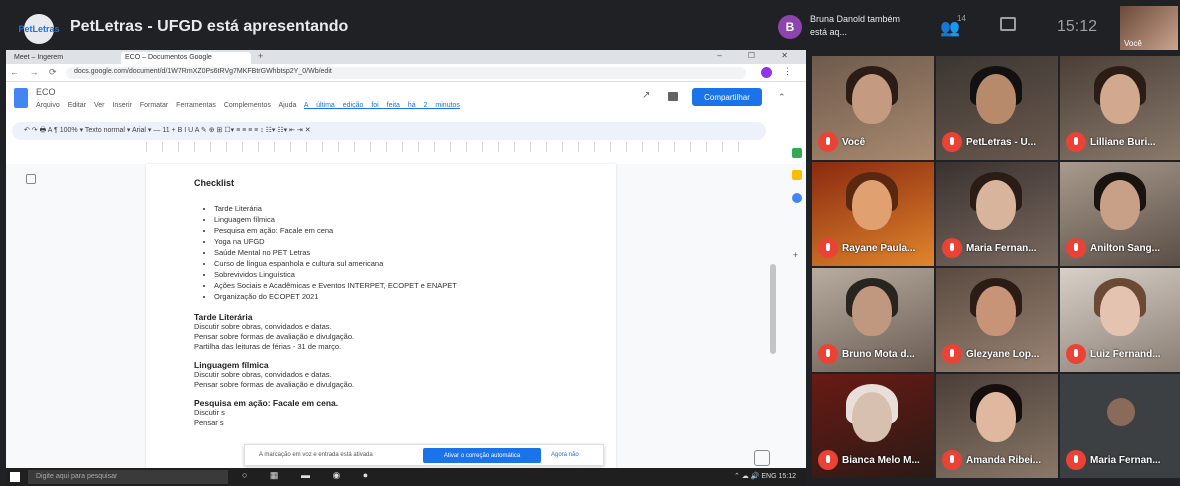 This screenshot has height=486, width=1180. Describe the element at coordinates (223, 317) in the screenshot. I see `section-heading: Tarde Literária` at that location.